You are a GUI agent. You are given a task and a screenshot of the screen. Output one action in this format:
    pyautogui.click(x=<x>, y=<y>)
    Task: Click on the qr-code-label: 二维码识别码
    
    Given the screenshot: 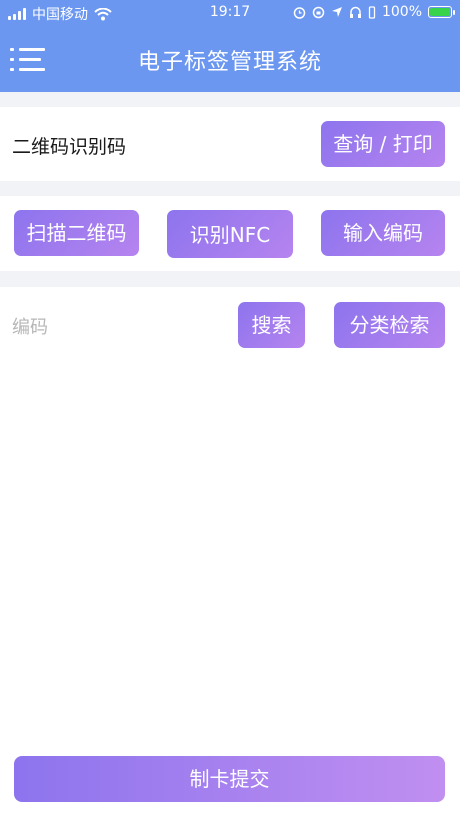 What is the action you would take?
    pyautogui.click(x=69, y=147)
    